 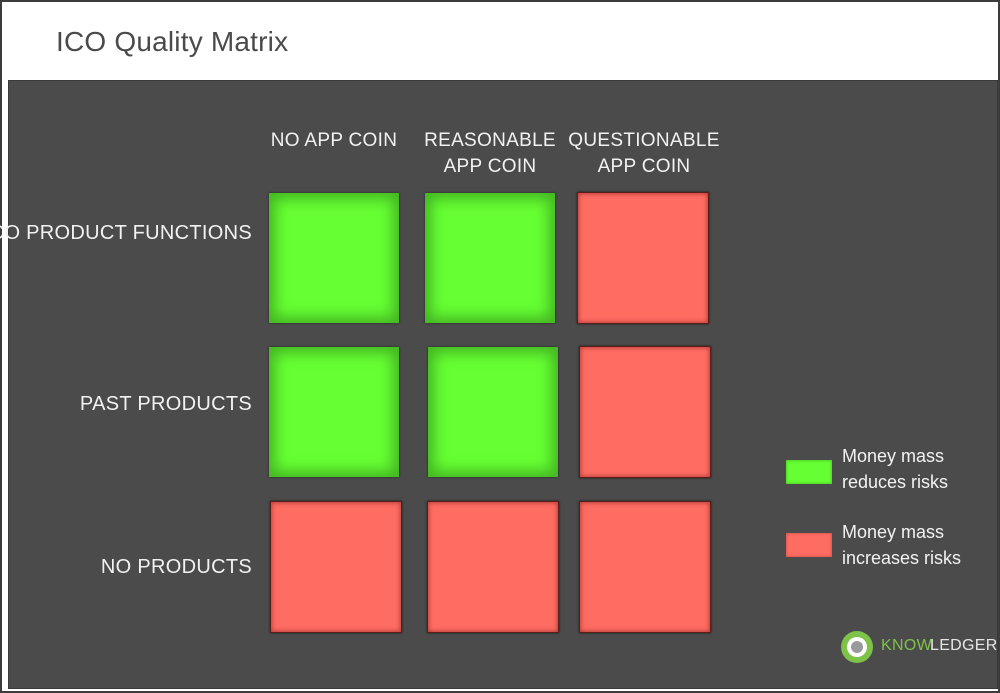 What do you see at coordinates (917, 469) in the screenshot?
I see `legend-label-reduces: Money mass reduces risks` at bounding box center [917, 469].